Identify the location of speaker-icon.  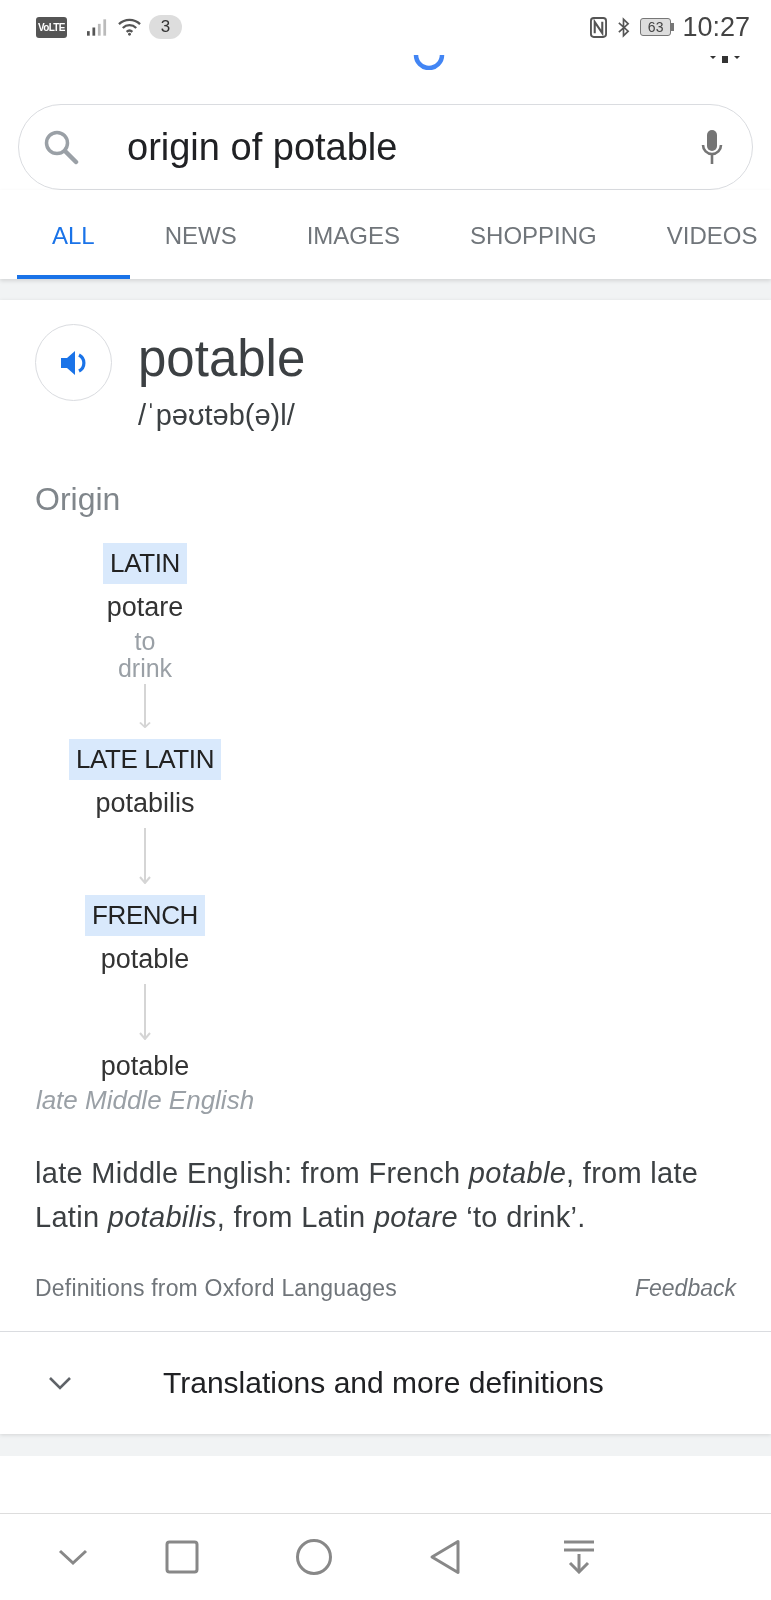
(73, 362).